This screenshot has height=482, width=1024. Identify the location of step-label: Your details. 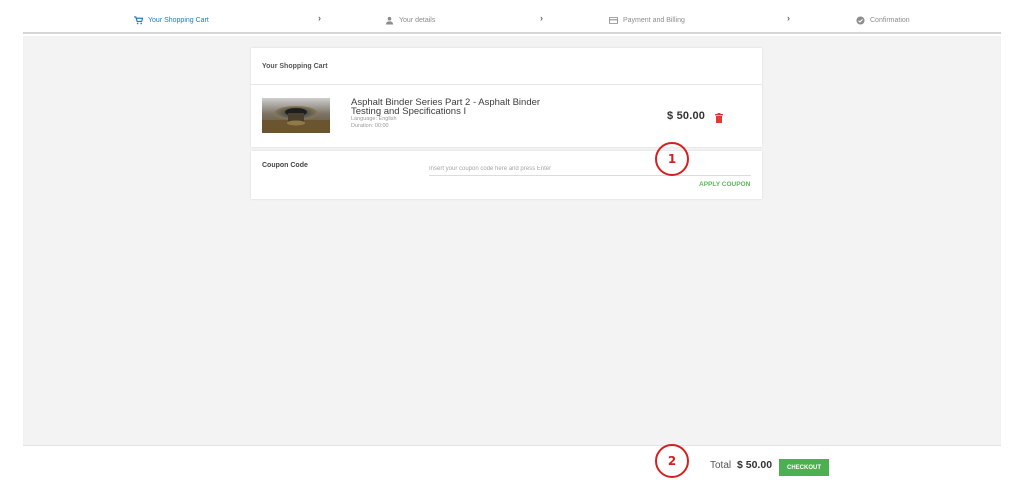
(417, 20).